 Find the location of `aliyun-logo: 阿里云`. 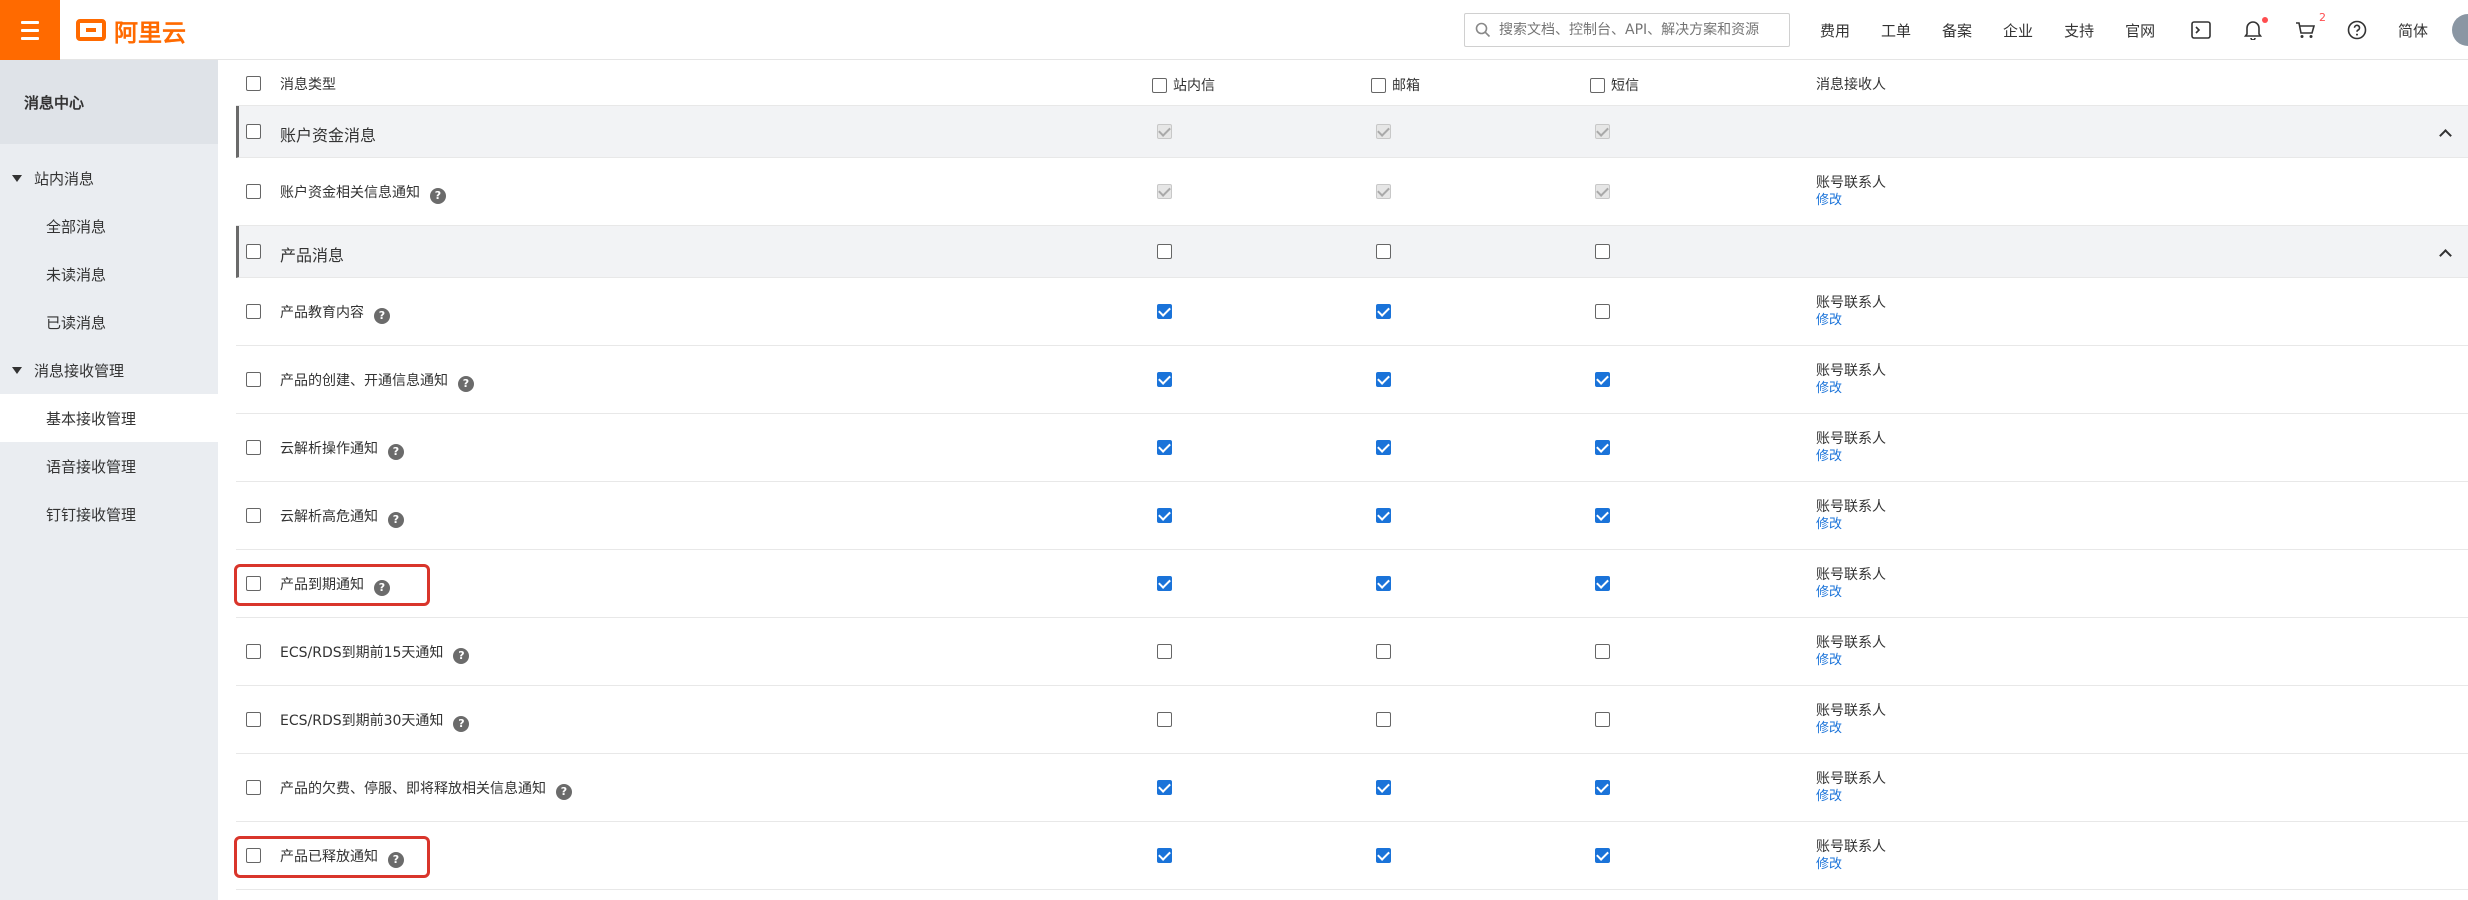

aliyun-logo: 阿里云 is located at coordinates (131, 30).